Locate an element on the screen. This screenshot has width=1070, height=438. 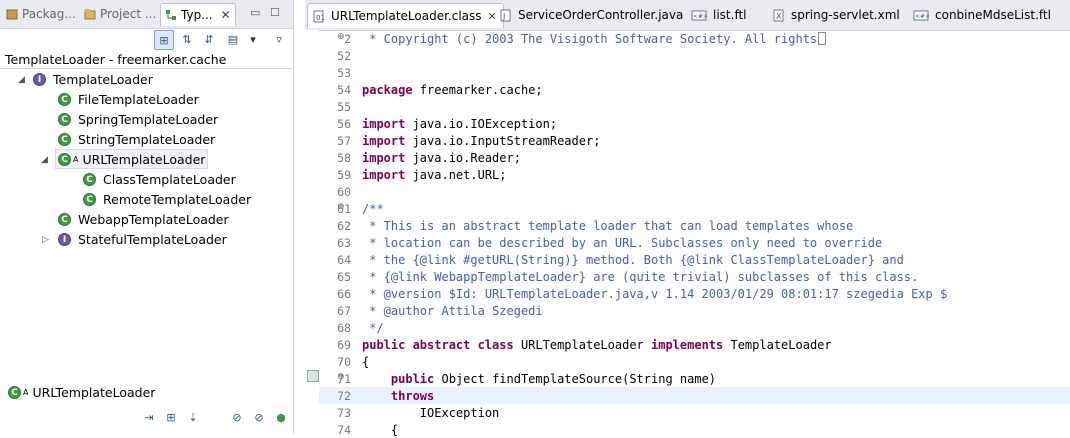
code-line-current: 72 throws is located at coordinates (694, 395).